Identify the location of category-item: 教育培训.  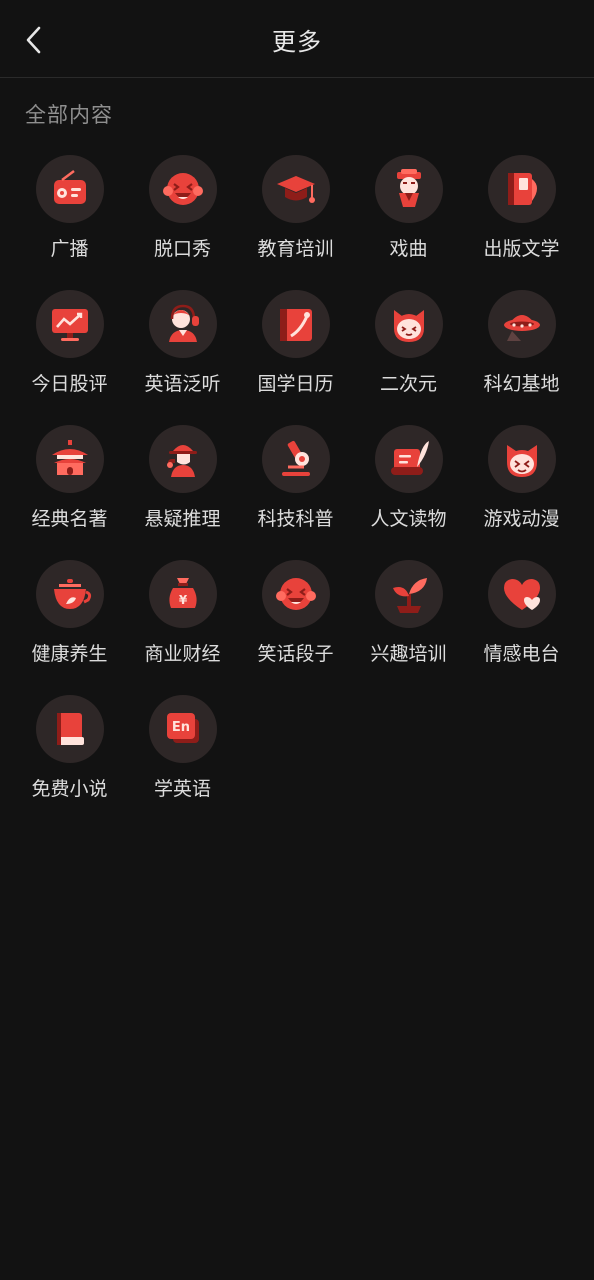
(295, 222).